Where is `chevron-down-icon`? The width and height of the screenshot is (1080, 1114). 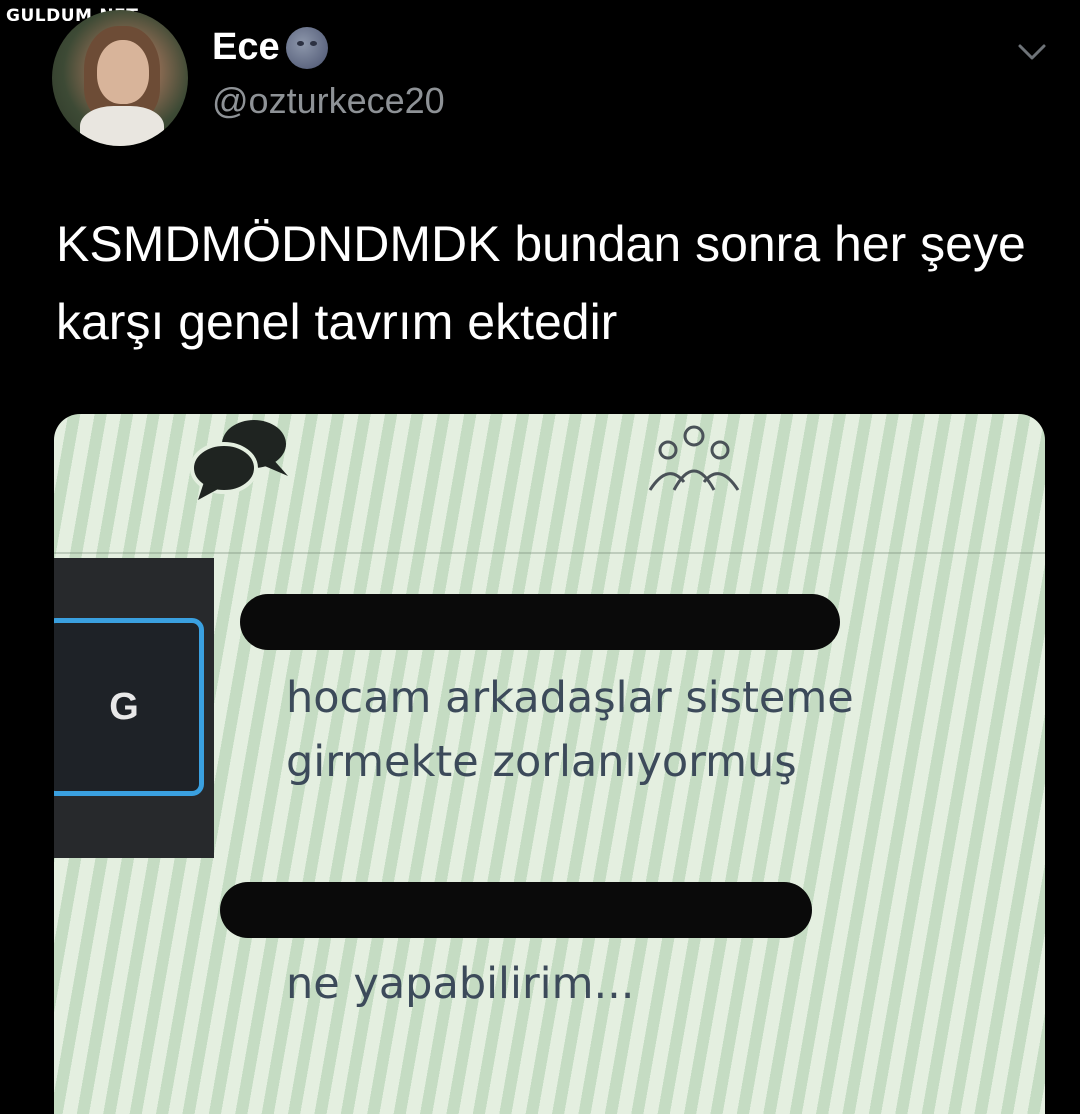
chevron-down-icon is located at coordinates (1032, 52).